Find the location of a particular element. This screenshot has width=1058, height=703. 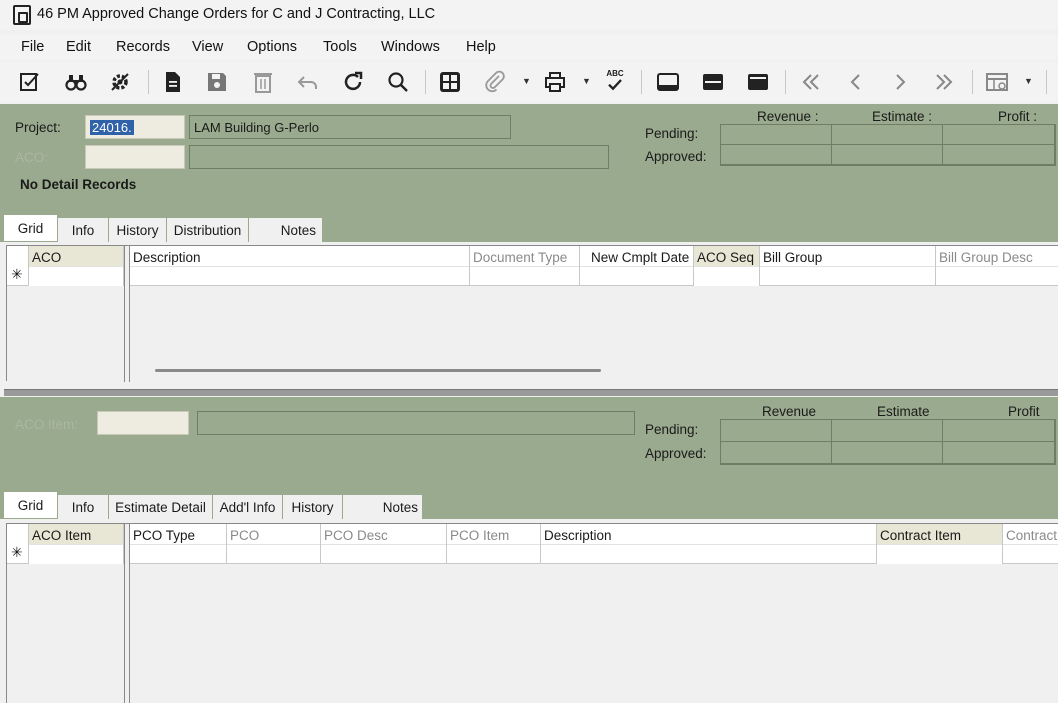

item-approved-estimate-cell is located at coordinates (887, 453).